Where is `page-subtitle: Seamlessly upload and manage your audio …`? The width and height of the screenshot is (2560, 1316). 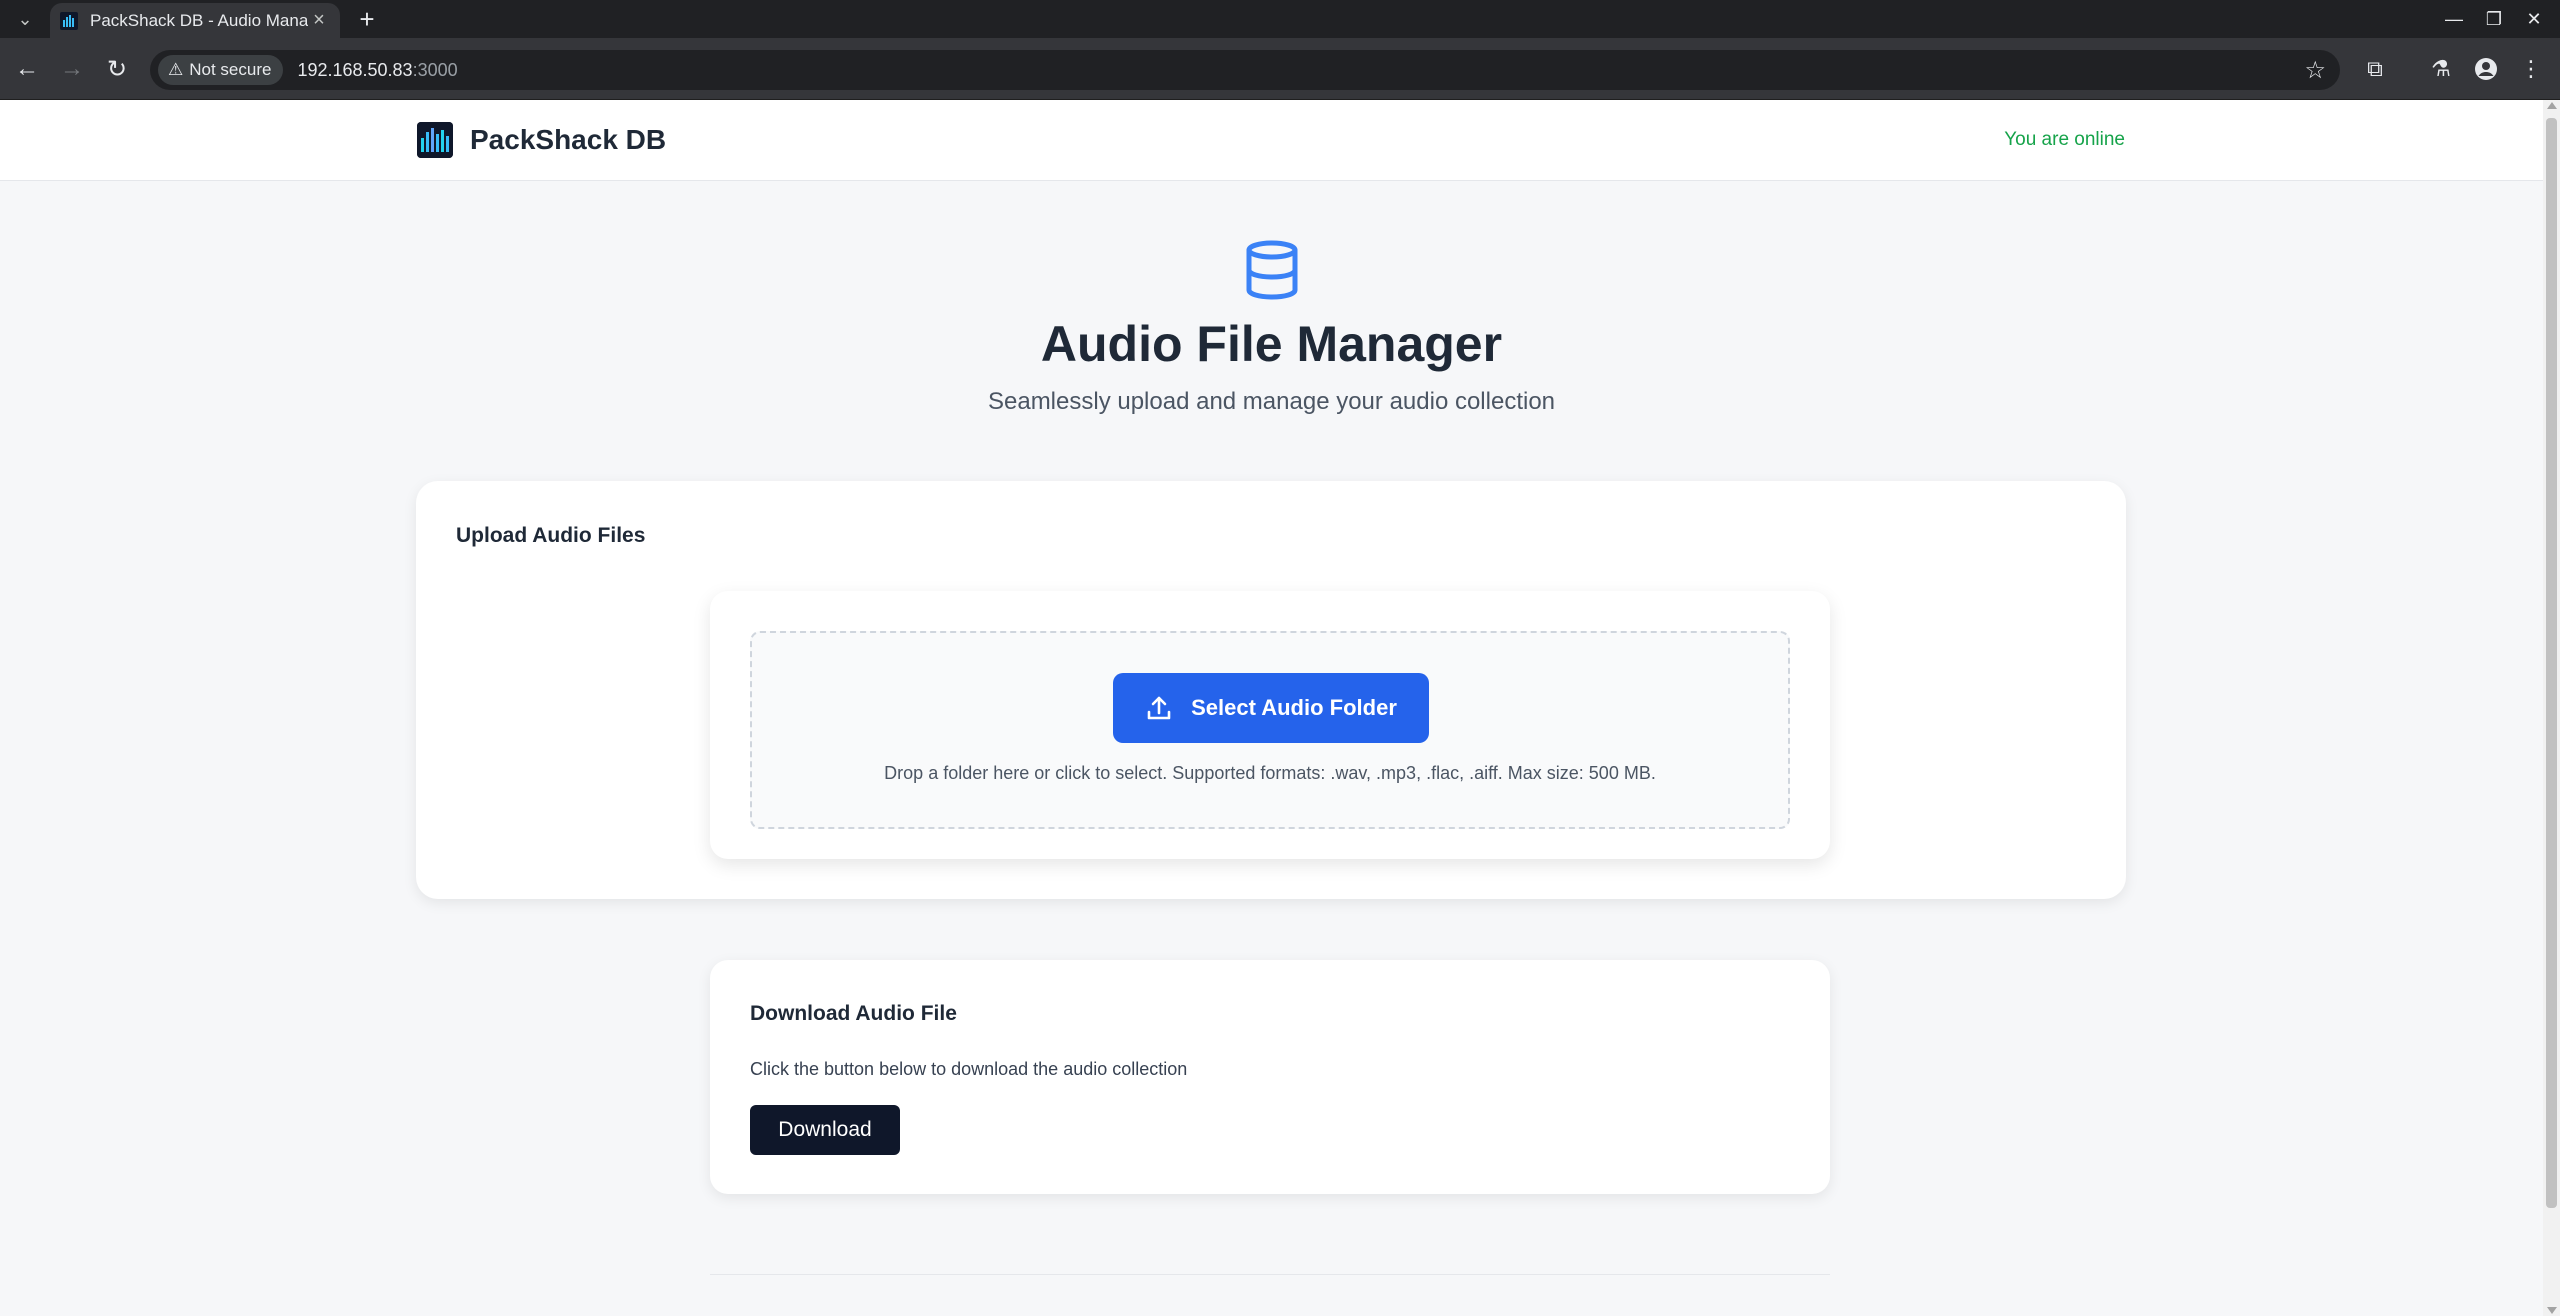 page-subtitle: Seamlessly upload and manage your audio … is located at coordinates (1271, 401).